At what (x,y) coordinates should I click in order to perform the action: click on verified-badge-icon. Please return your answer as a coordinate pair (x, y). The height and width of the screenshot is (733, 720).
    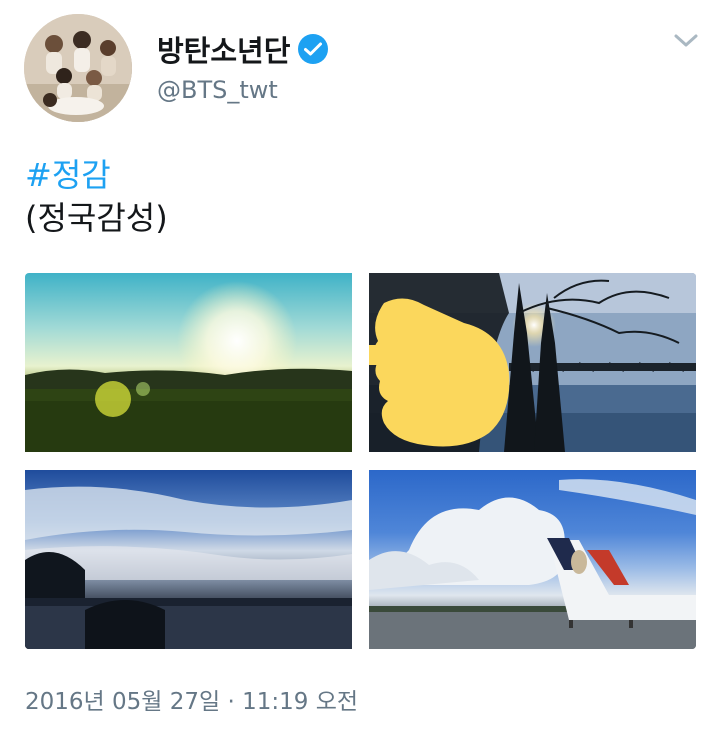
    Looking at the image, I should click on (313, 49).